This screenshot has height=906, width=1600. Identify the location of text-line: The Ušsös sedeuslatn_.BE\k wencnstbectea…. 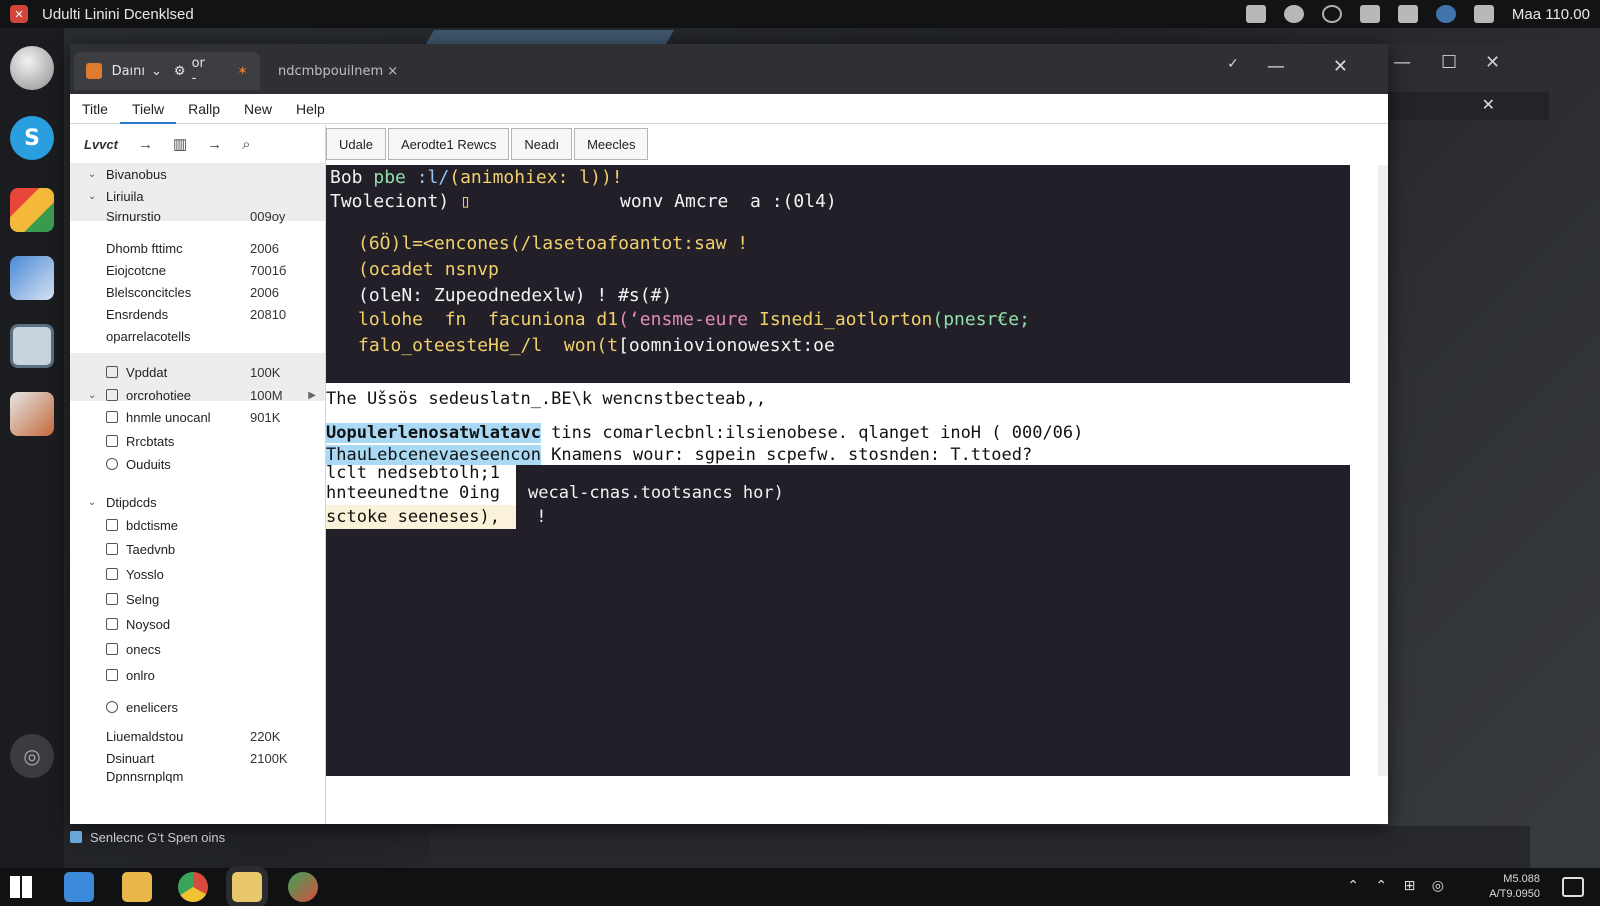
(546, 399).